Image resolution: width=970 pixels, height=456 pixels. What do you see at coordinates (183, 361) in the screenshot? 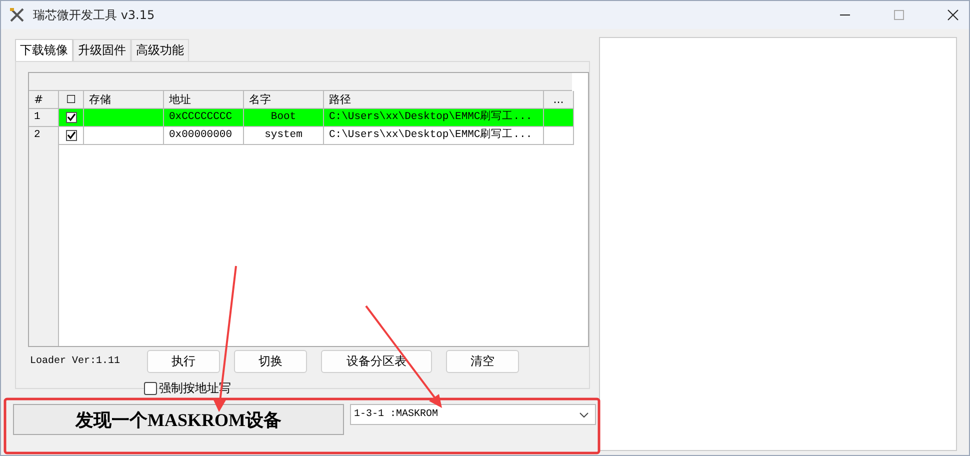
I see `action-button: 执行` at bounding box center [183, 361].